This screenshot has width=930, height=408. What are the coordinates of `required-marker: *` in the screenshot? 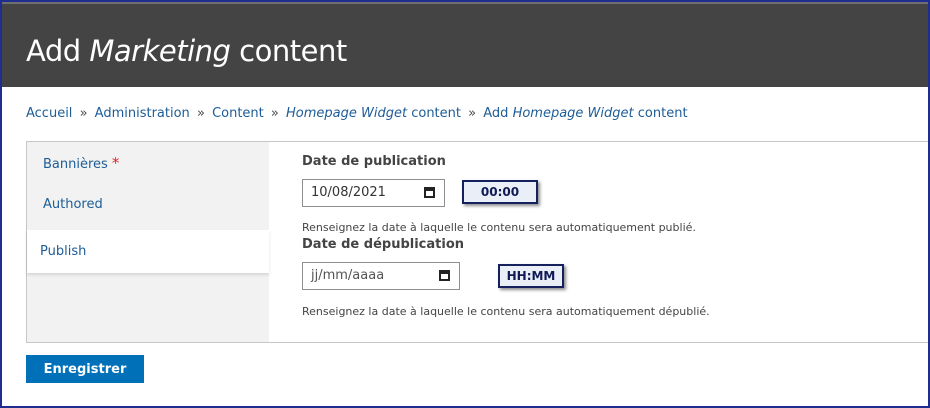 It's located at (115, 163).